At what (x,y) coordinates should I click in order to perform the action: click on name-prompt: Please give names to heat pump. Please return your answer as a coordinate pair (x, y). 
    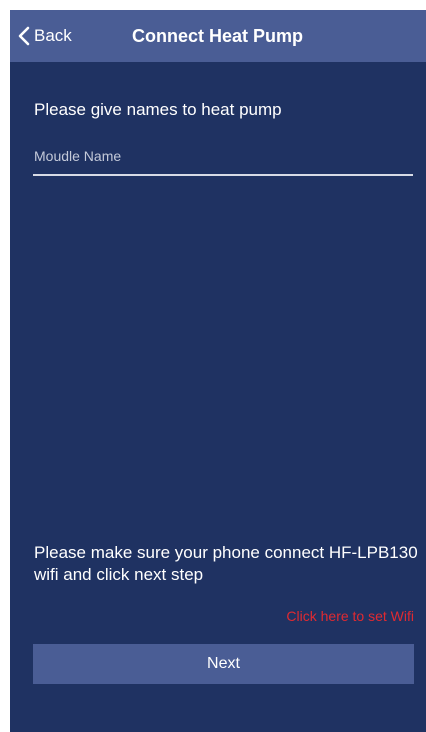
    Looking at the image, I should click on (158, 109).